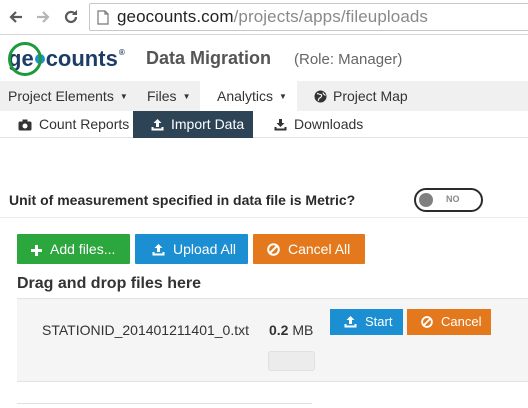  I want to click on metric-toggle: NO, so click(448, 200).